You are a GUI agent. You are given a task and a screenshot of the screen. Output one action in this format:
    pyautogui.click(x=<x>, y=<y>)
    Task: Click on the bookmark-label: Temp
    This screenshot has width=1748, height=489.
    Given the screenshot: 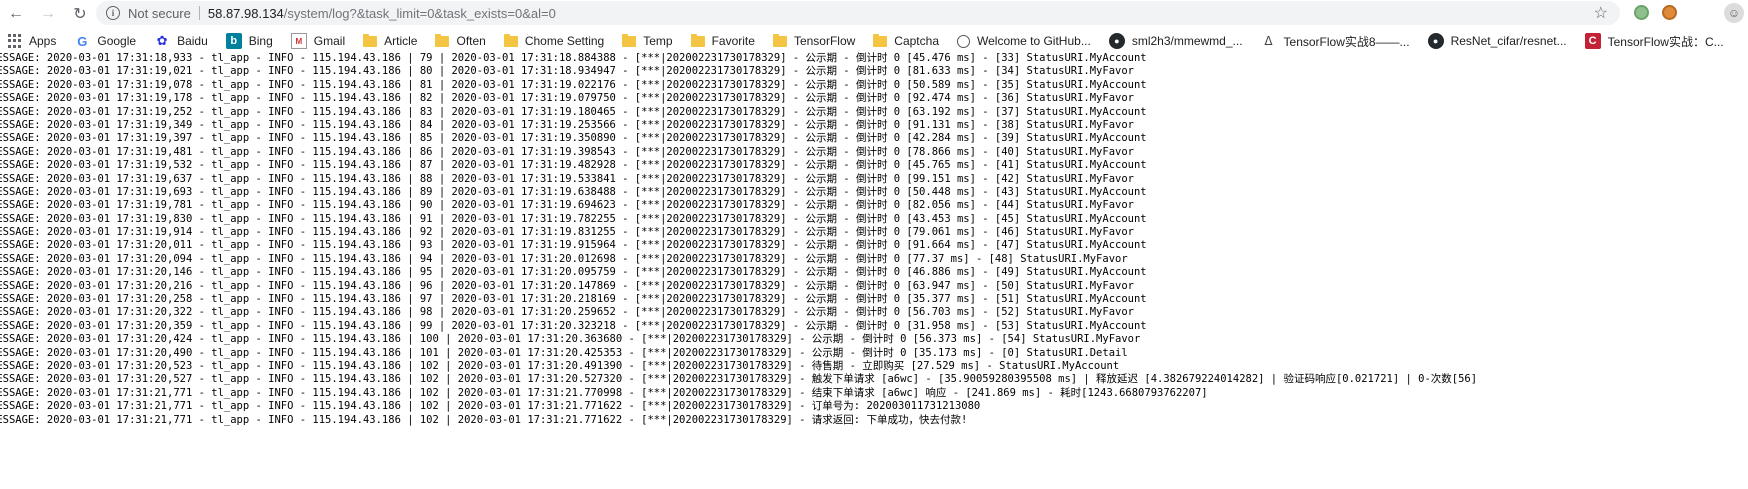 What is the action you would take?
    pyautogui.click(x=658, y=41)
    